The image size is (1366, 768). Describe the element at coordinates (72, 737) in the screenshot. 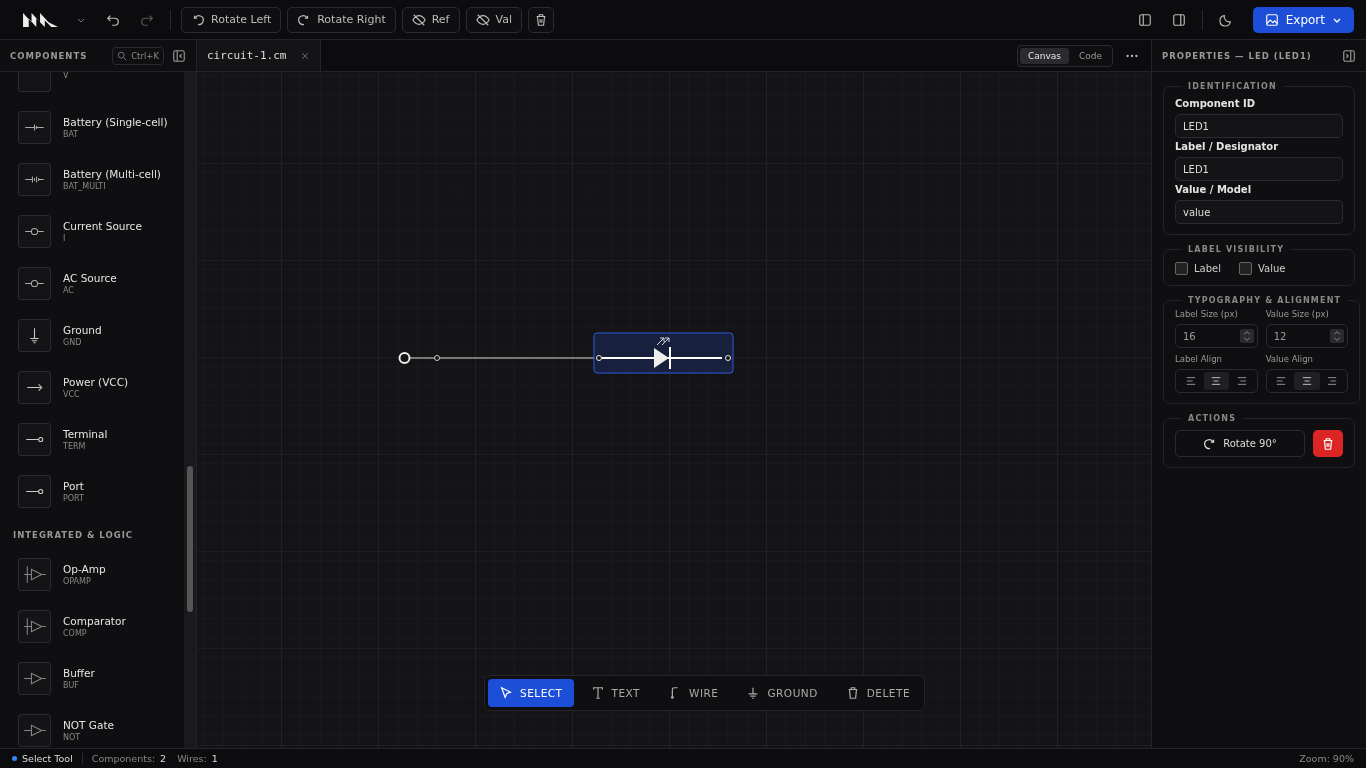

I see `component-code: NOT` at that location.